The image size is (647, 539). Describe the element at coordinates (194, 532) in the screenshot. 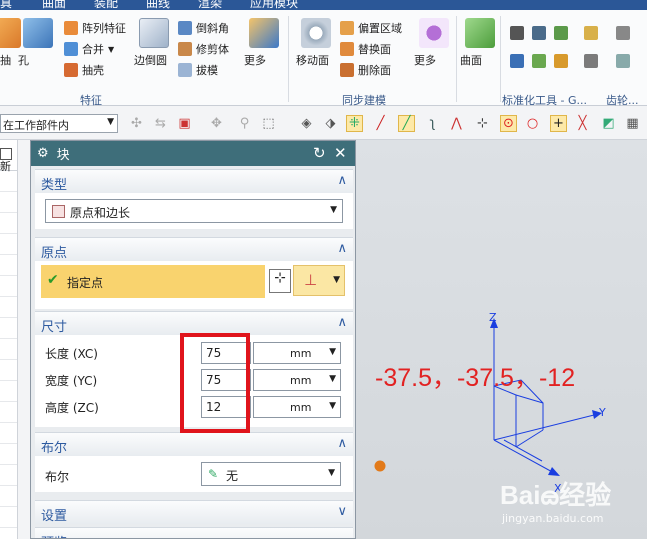

I see `preview-section-header: 预览` at that location.